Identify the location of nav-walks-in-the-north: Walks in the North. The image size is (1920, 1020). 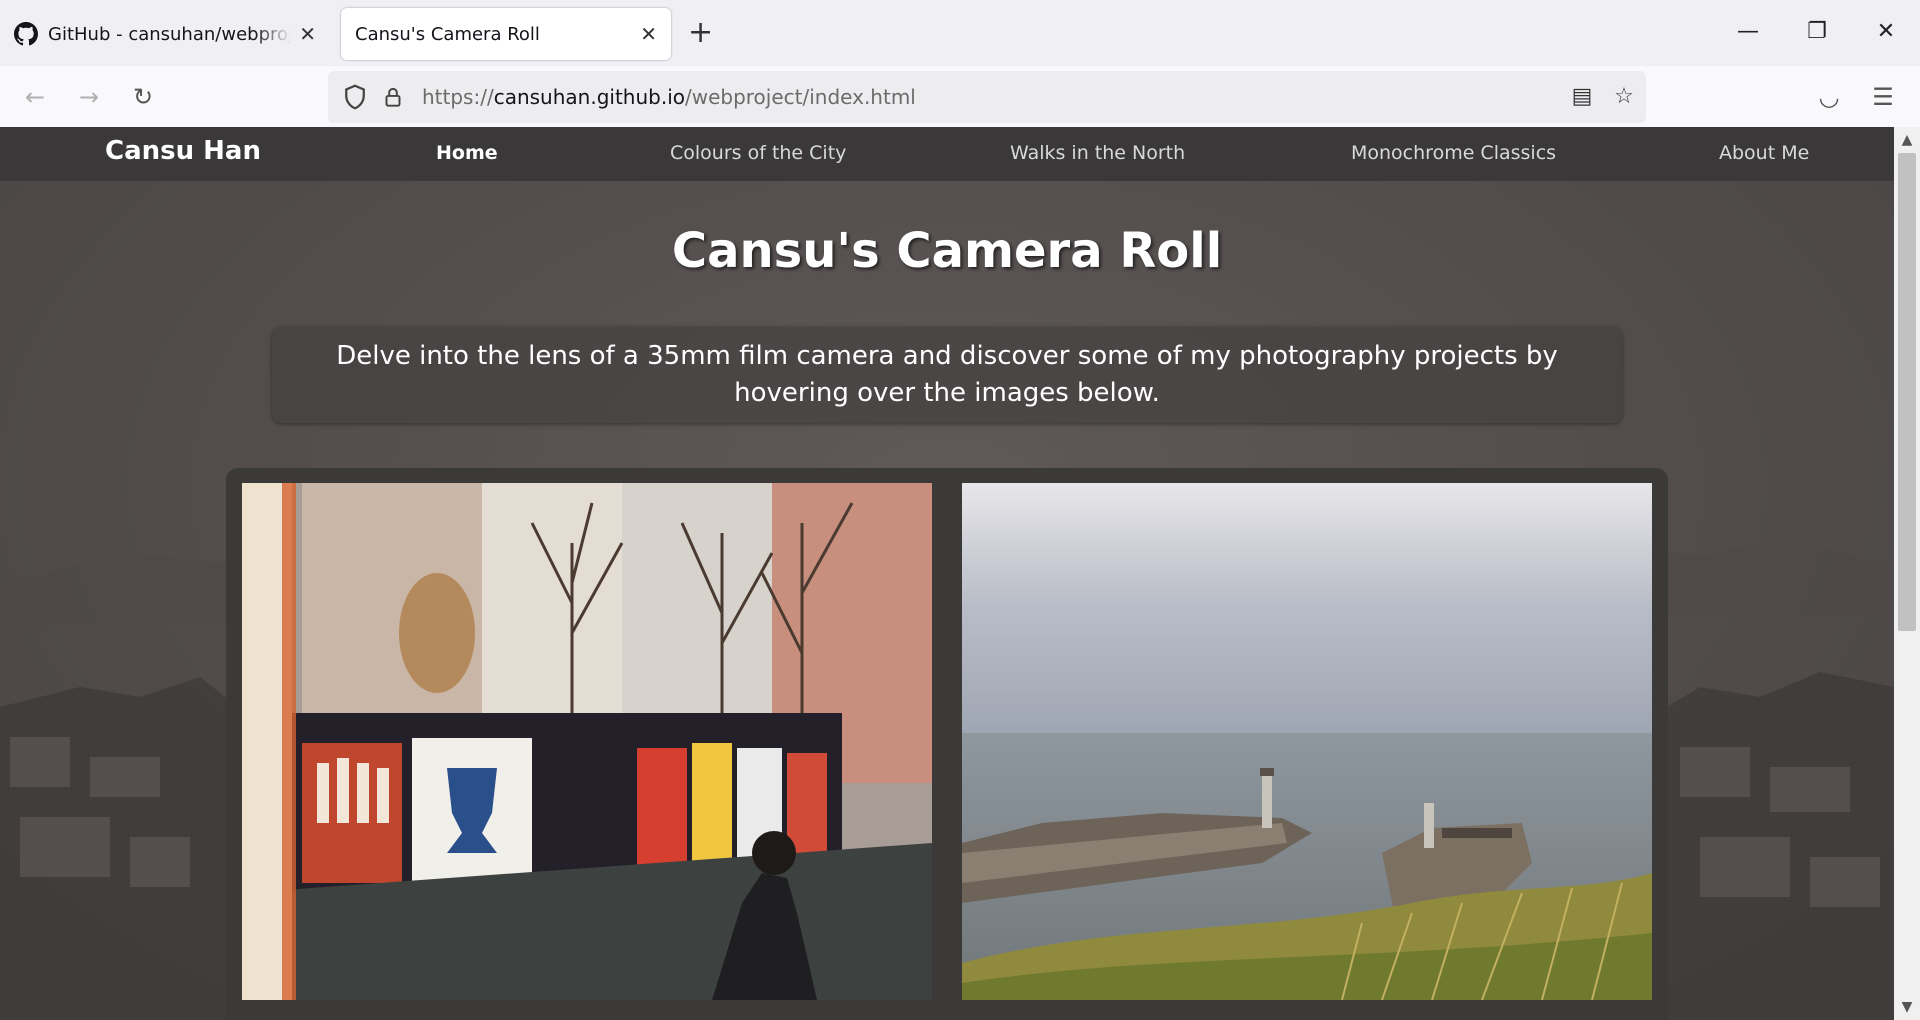
(1097, 153).